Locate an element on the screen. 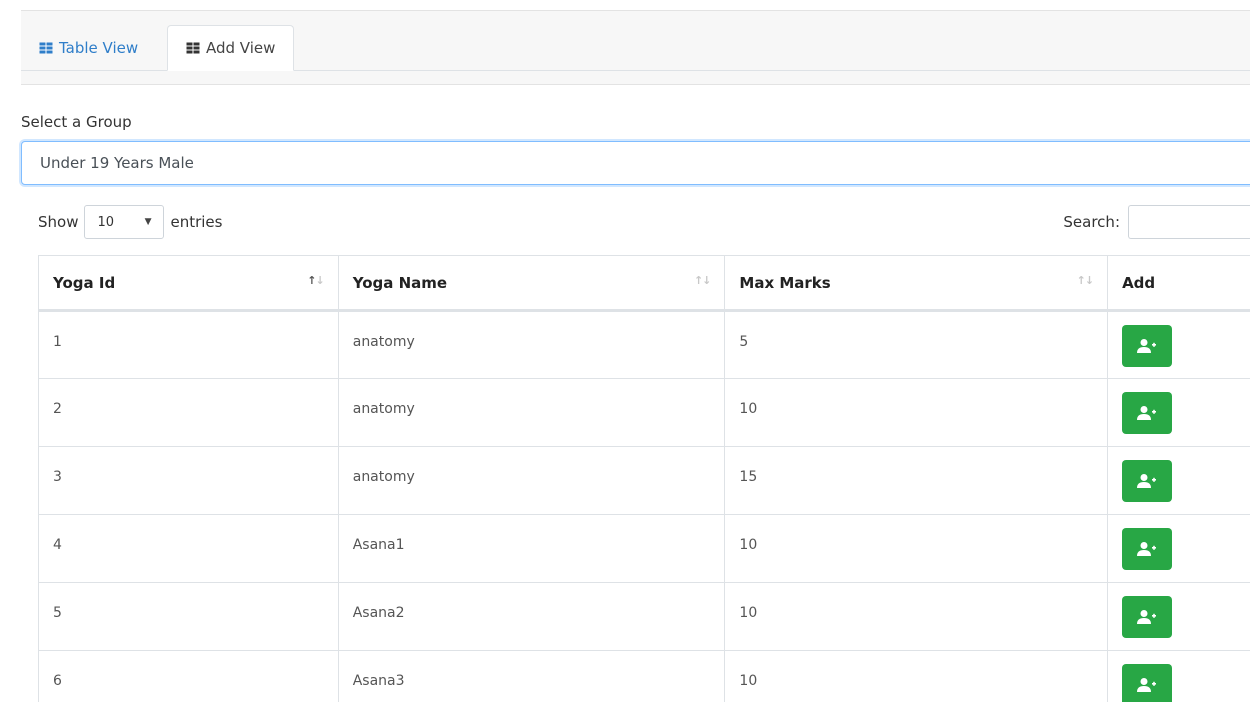 Image resolution: width=1250 pixels, height=702 pixels. search-label: Search: is located at coordinates (1091, 222).